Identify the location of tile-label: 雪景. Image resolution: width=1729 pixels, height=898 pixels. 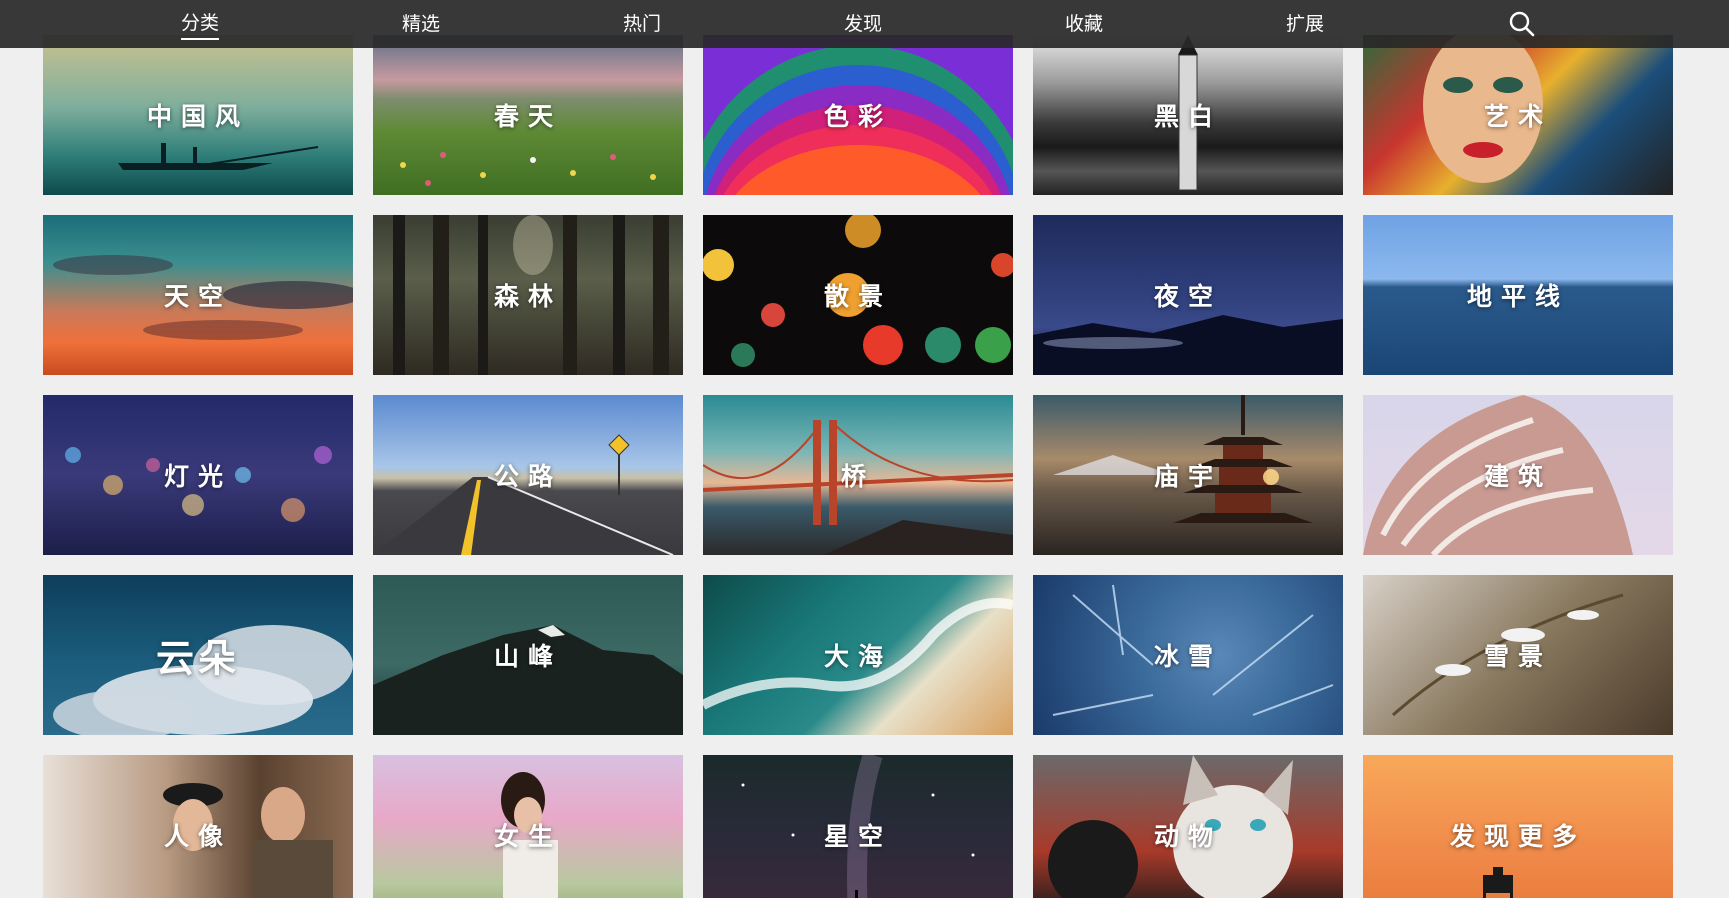
(1517, 656).